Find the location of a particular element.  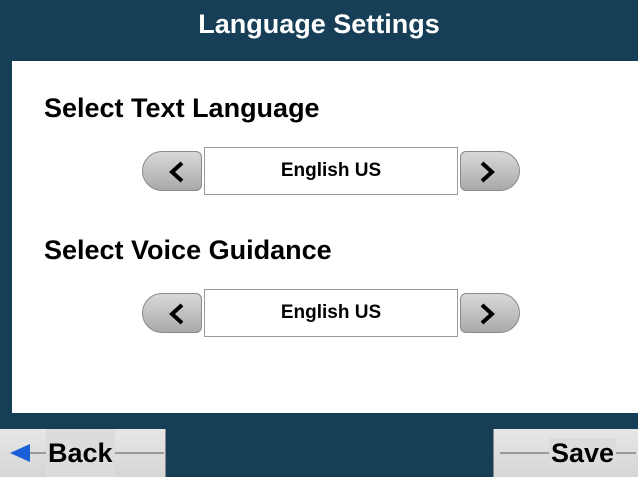

text-language-selector: English US is located at coordinates (331, 171).